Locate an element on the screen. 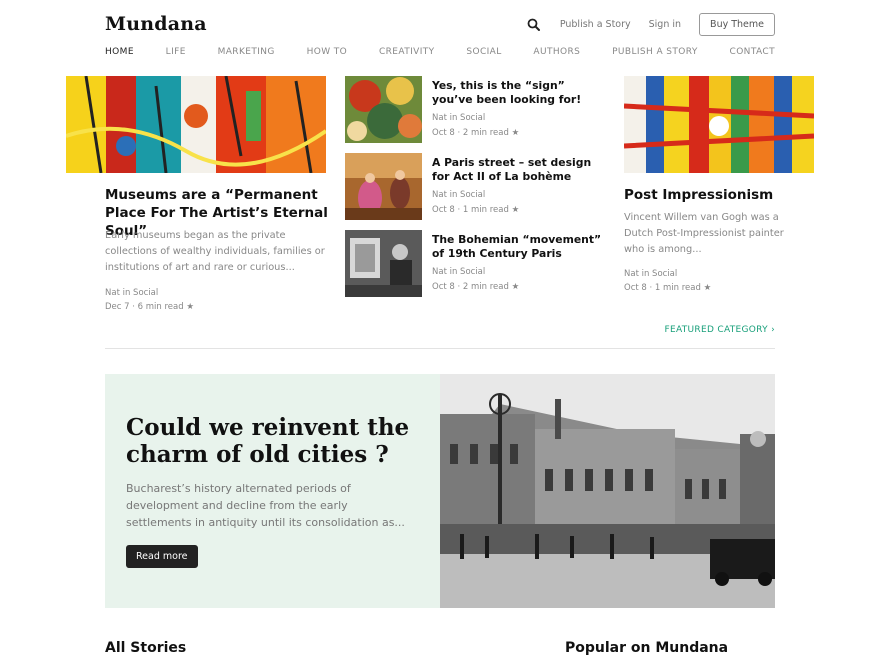 The width and height of the screenshot is (880, 660). nav-item-authors: AUTHORS is located at coordinates (556, 52).